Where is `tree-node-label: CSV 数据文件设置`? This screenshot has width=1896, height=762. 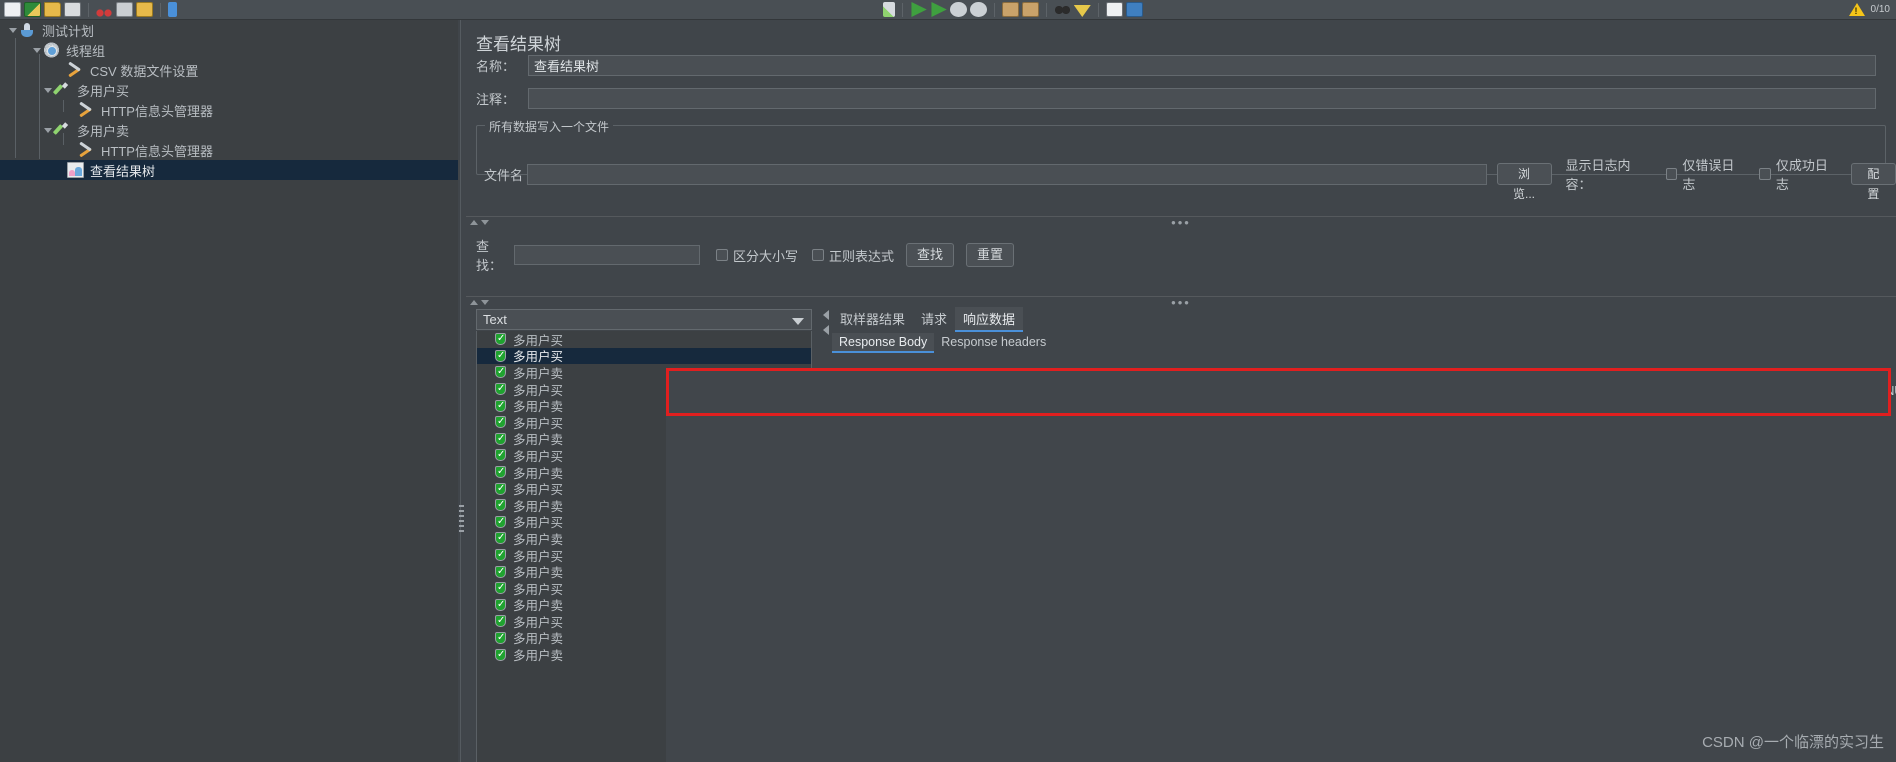 tree-node-label: CSV 数据文件设置 is located at coordinates (144, 71).